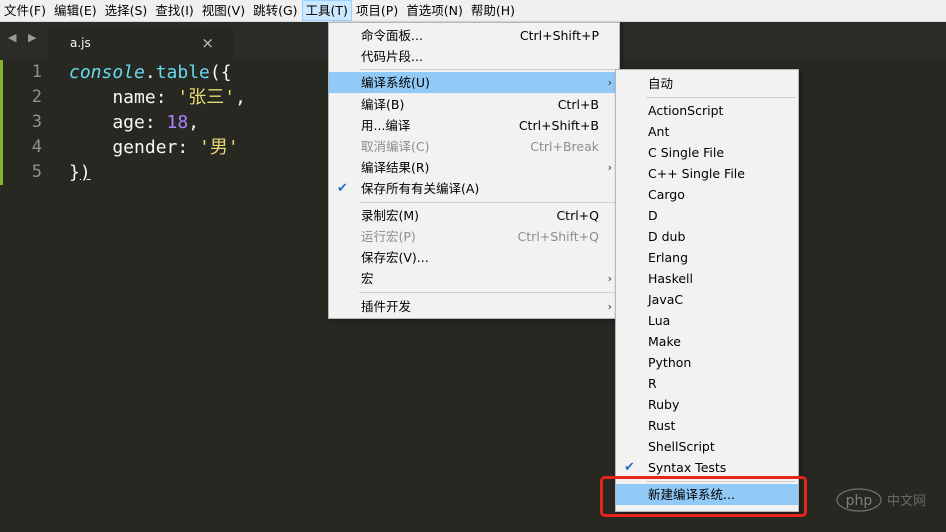 This screenshot has height=532, width=946. Describe the element at coordinates (474, 35) in the screenshot. I see `menu-item-command-palette: 命令面板... Ctrl+Shift+P` at that location.